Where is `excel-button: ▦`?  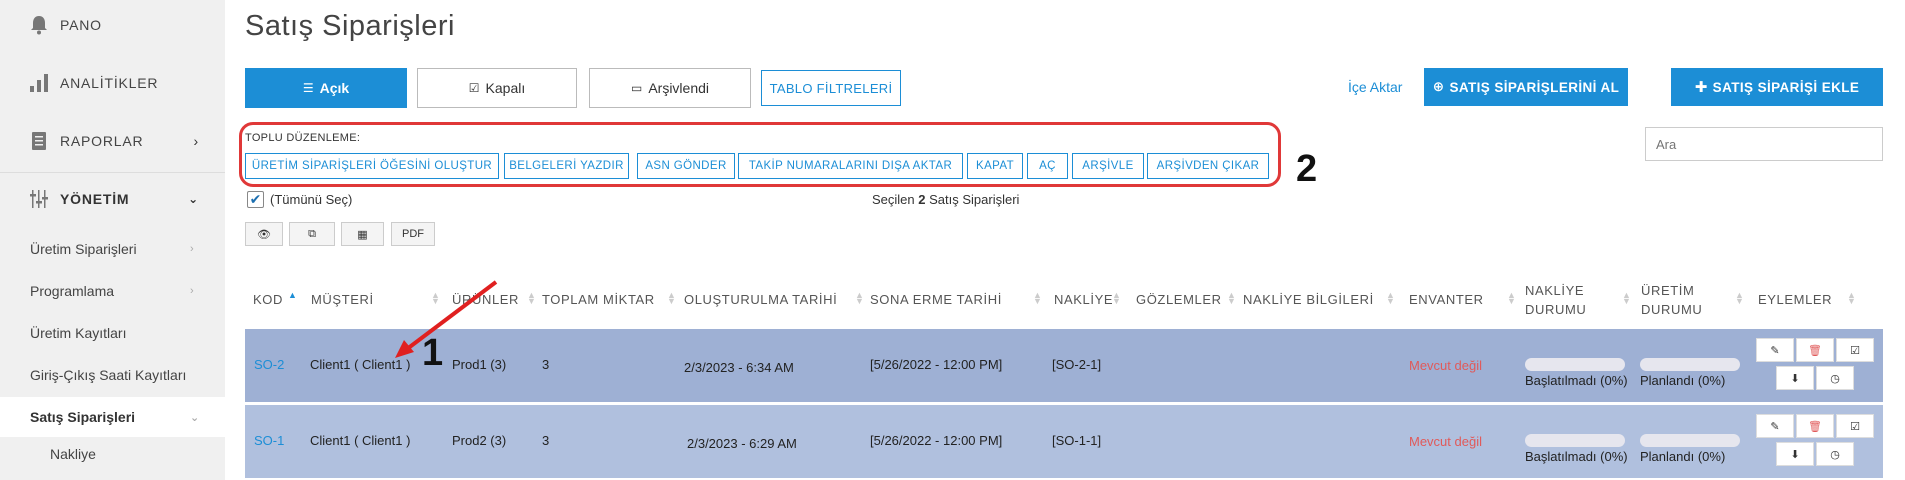 excel-button: ▦ is located at coordinates (362, 234).